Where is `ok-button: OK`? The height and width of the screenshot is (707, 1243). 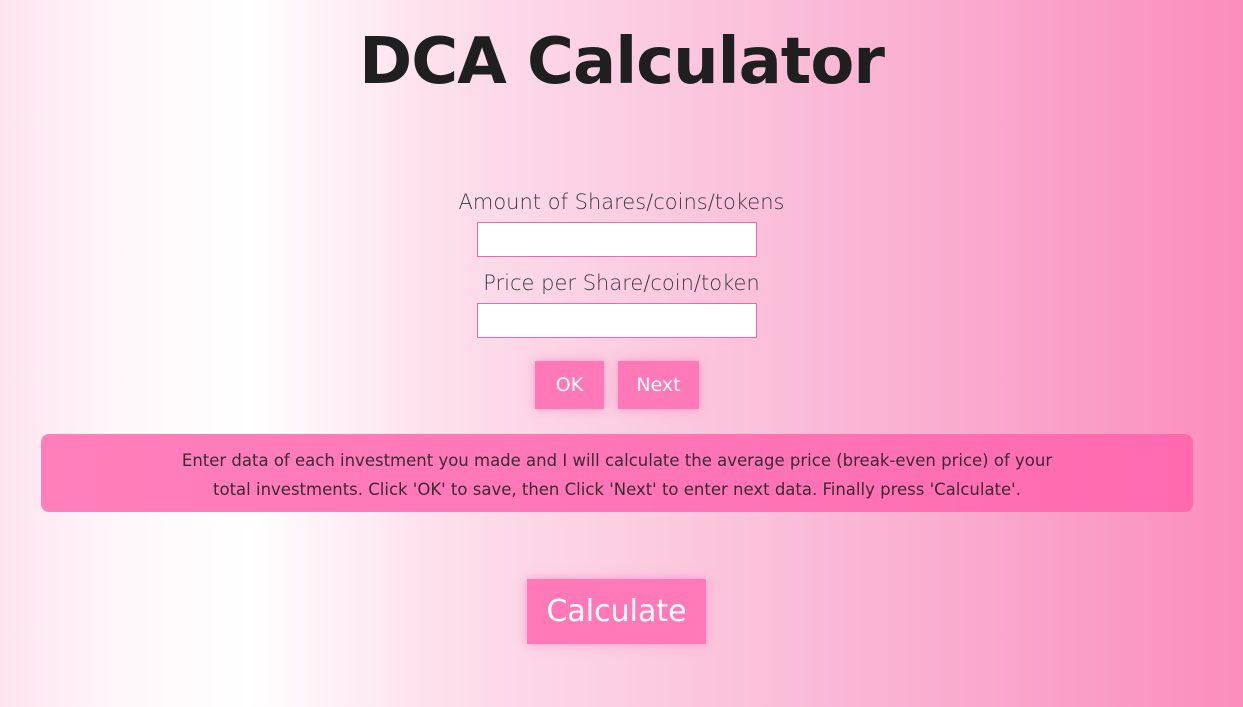
ok-button: OK is located at coordinates (569, 385).